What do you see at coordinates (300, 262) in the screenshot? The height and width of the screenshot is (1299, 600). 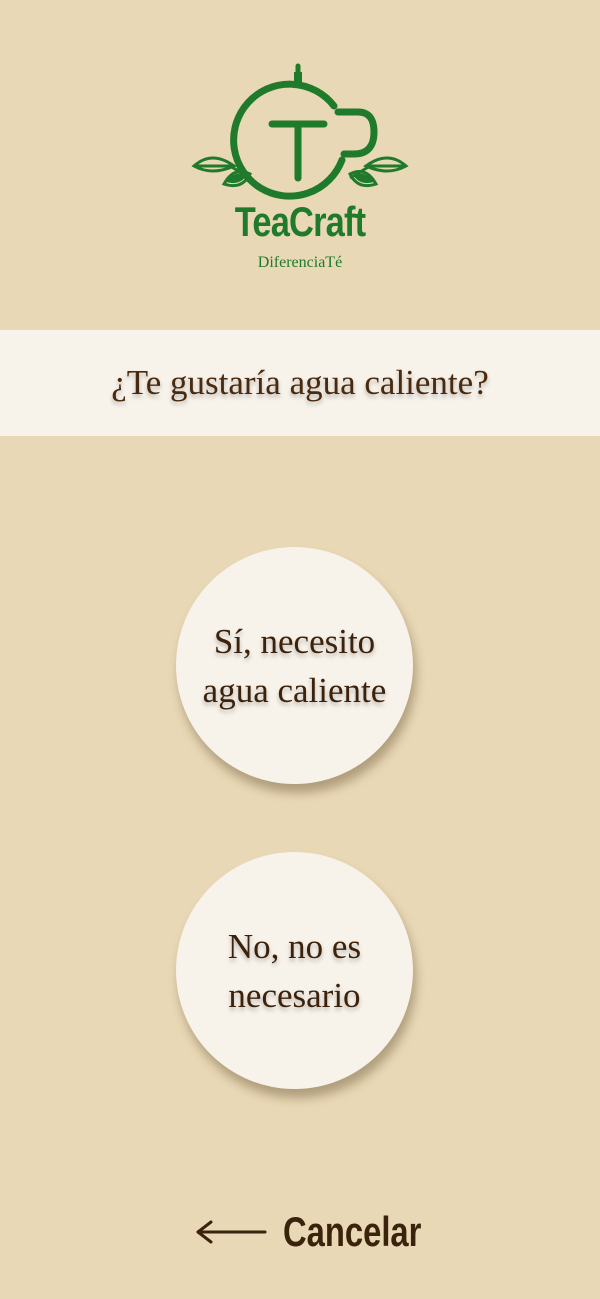 I see `brand-tagline: DiferenciaTé` at bounding box center [300, 262].